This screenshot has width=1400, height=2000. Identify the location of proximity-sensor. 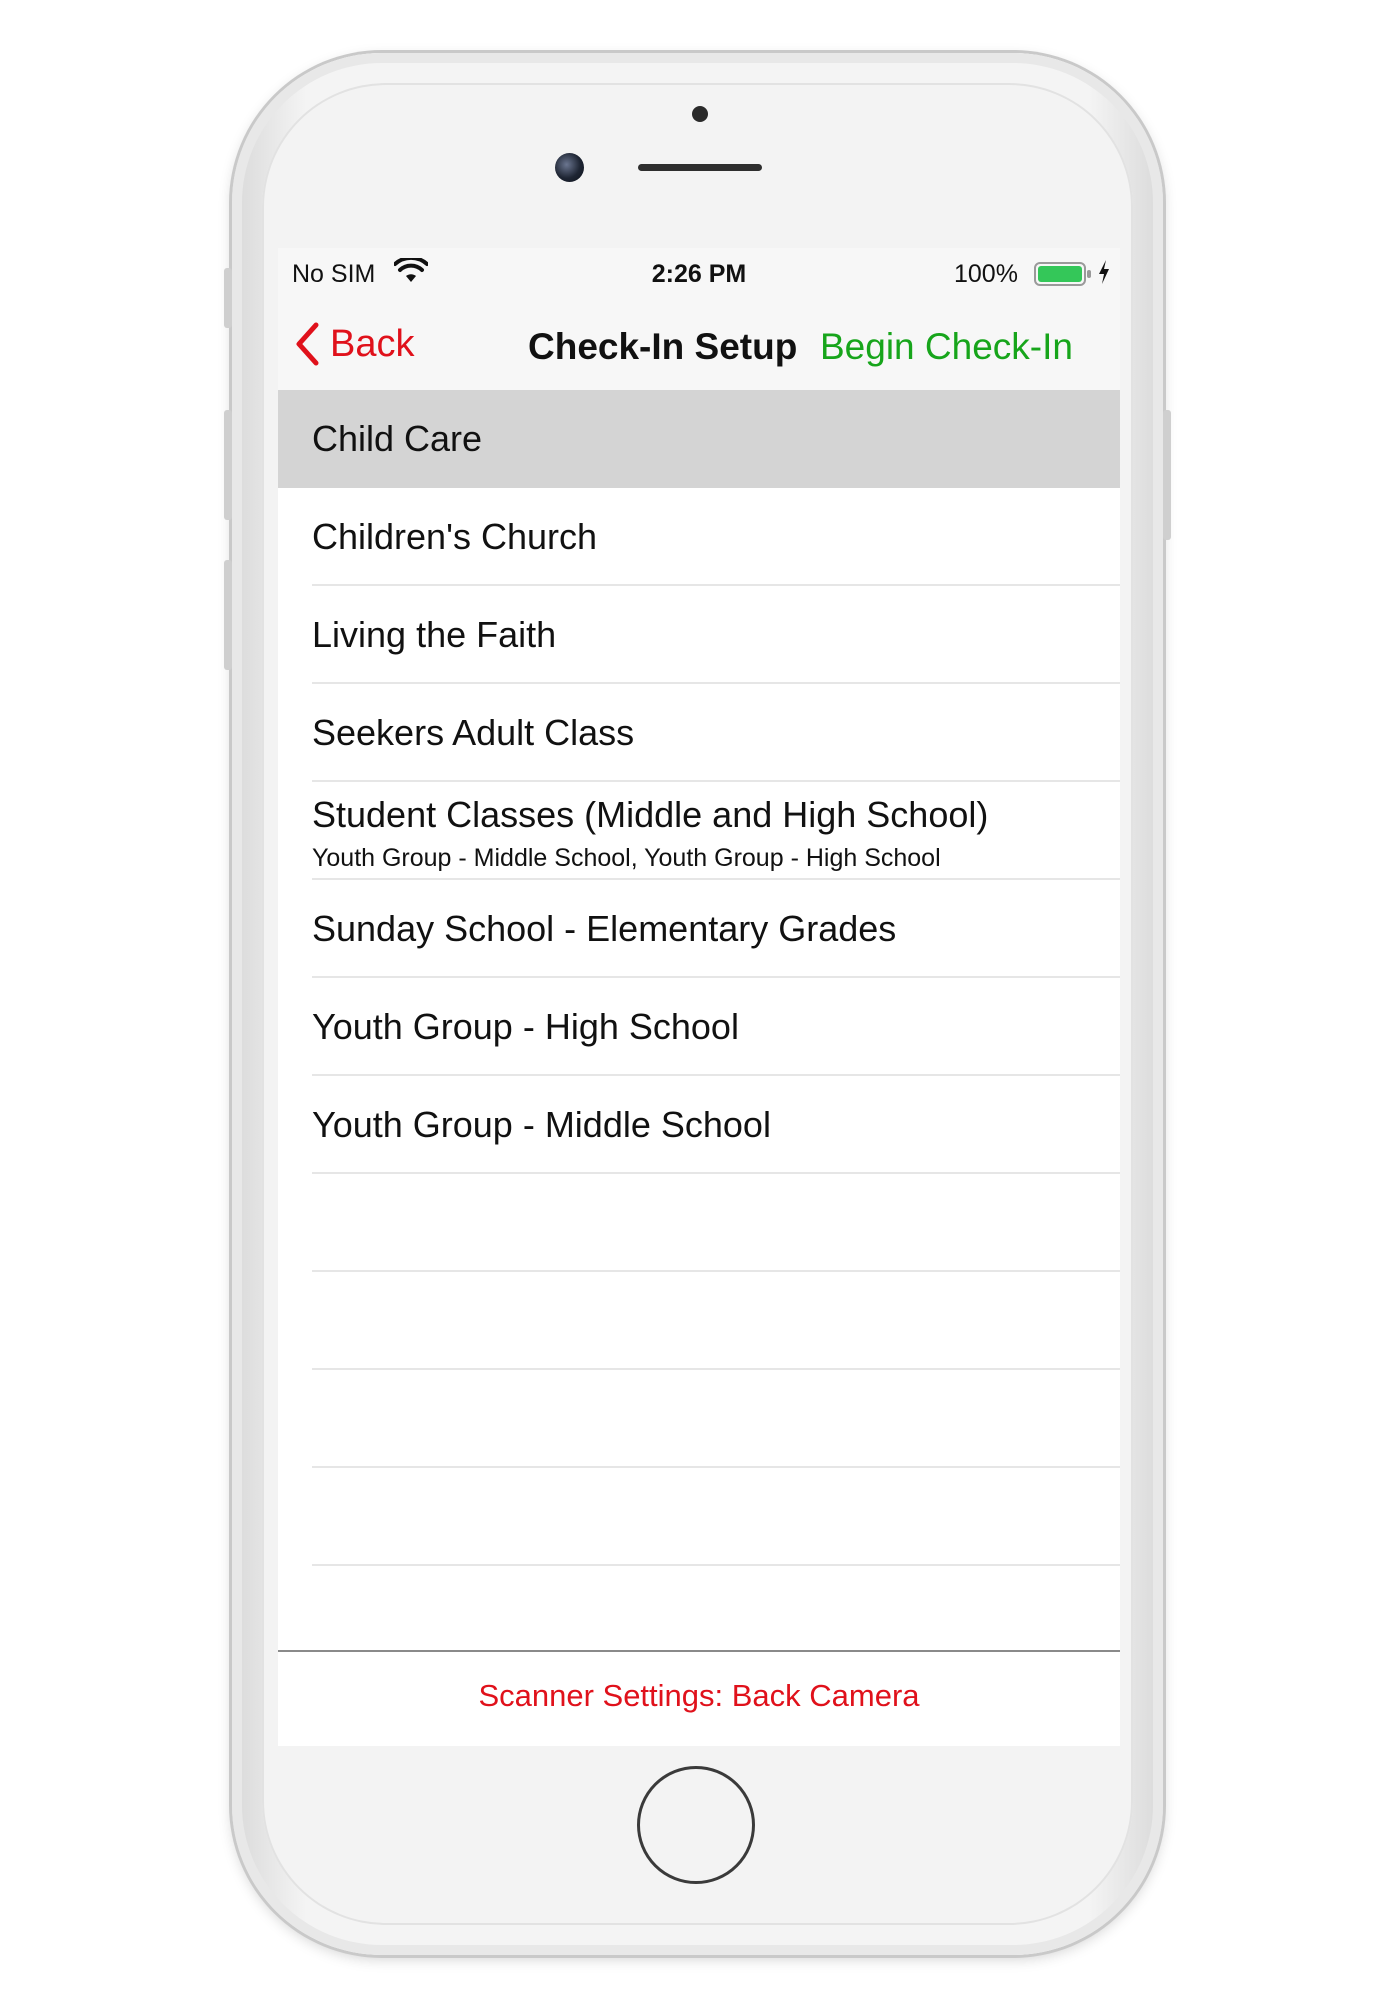
(700, 114).